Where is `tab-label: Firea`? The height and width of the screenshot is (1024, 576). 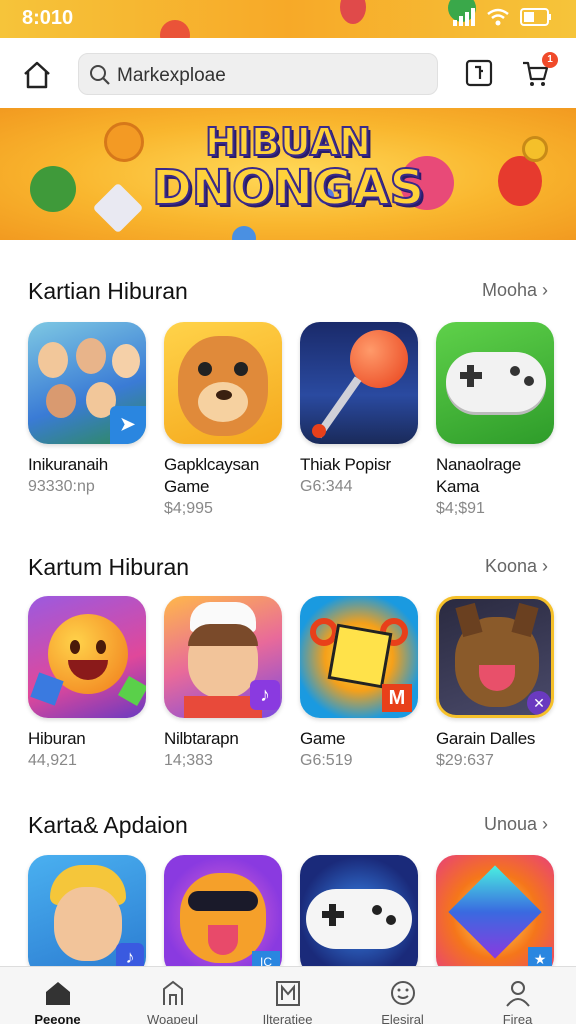 tab-label: Firea is located at coordinates (517, 1018).